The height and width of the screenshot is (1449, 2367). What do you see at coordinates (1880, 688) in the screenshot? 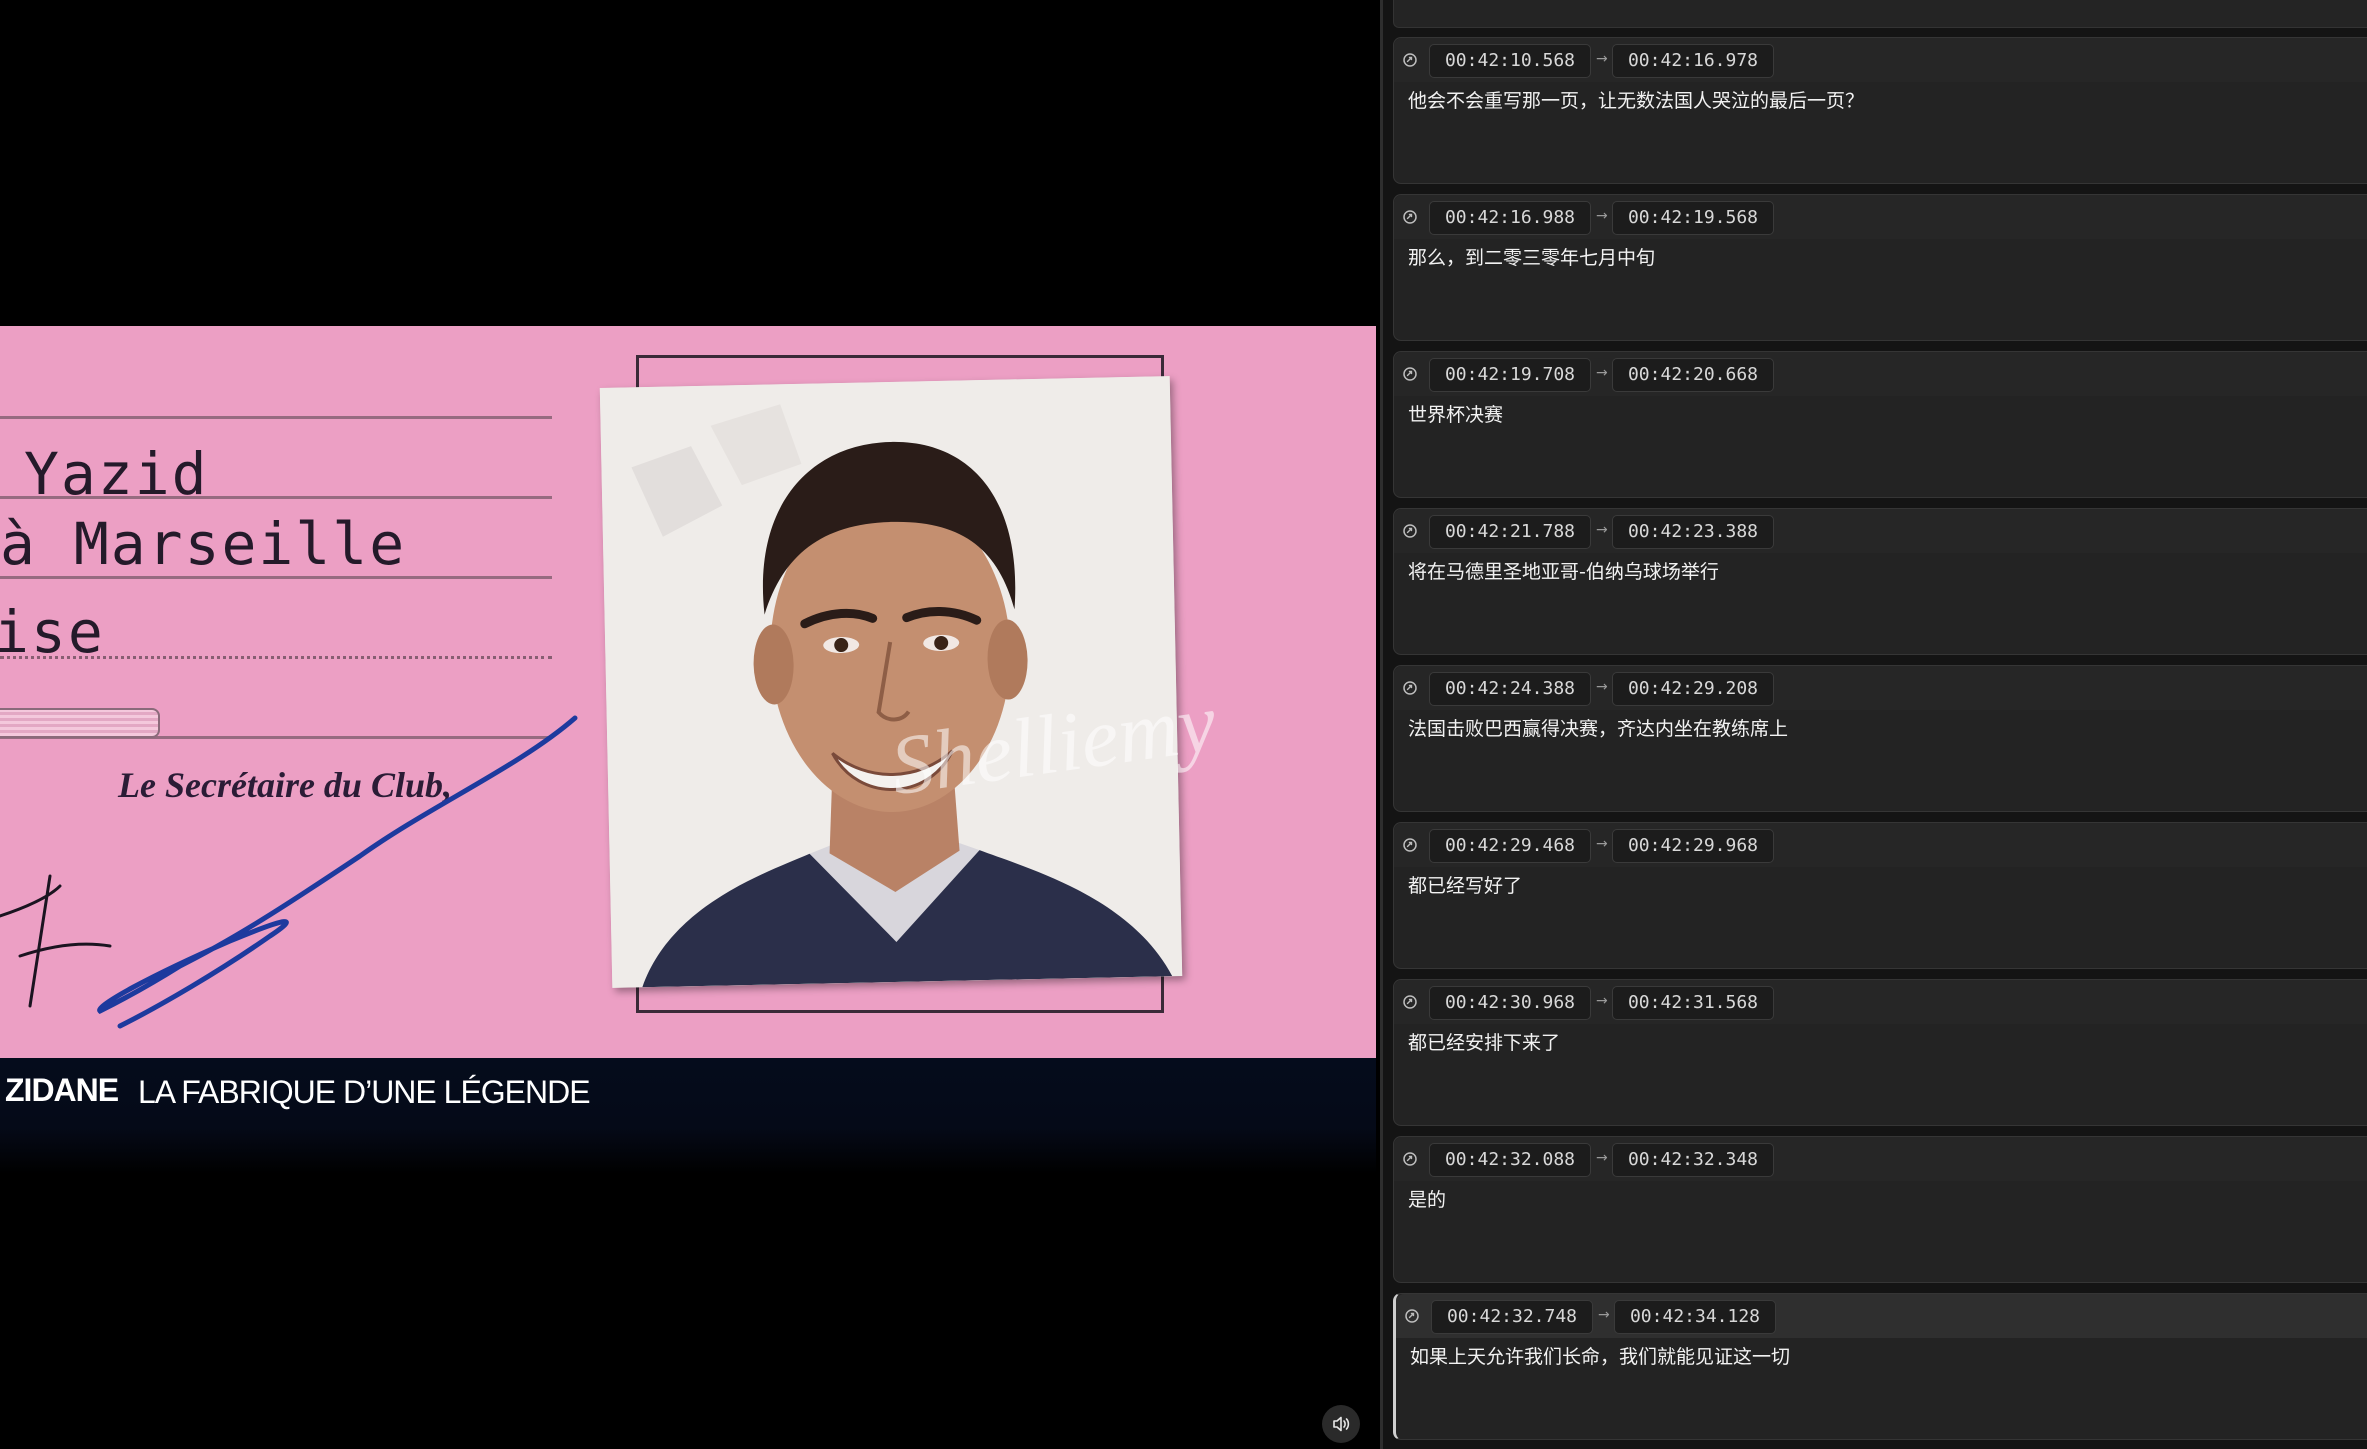
I see `subtitle-entry-header: 00:42:24.388 → 00:42:29.208` at bounding box center [1880, 688].